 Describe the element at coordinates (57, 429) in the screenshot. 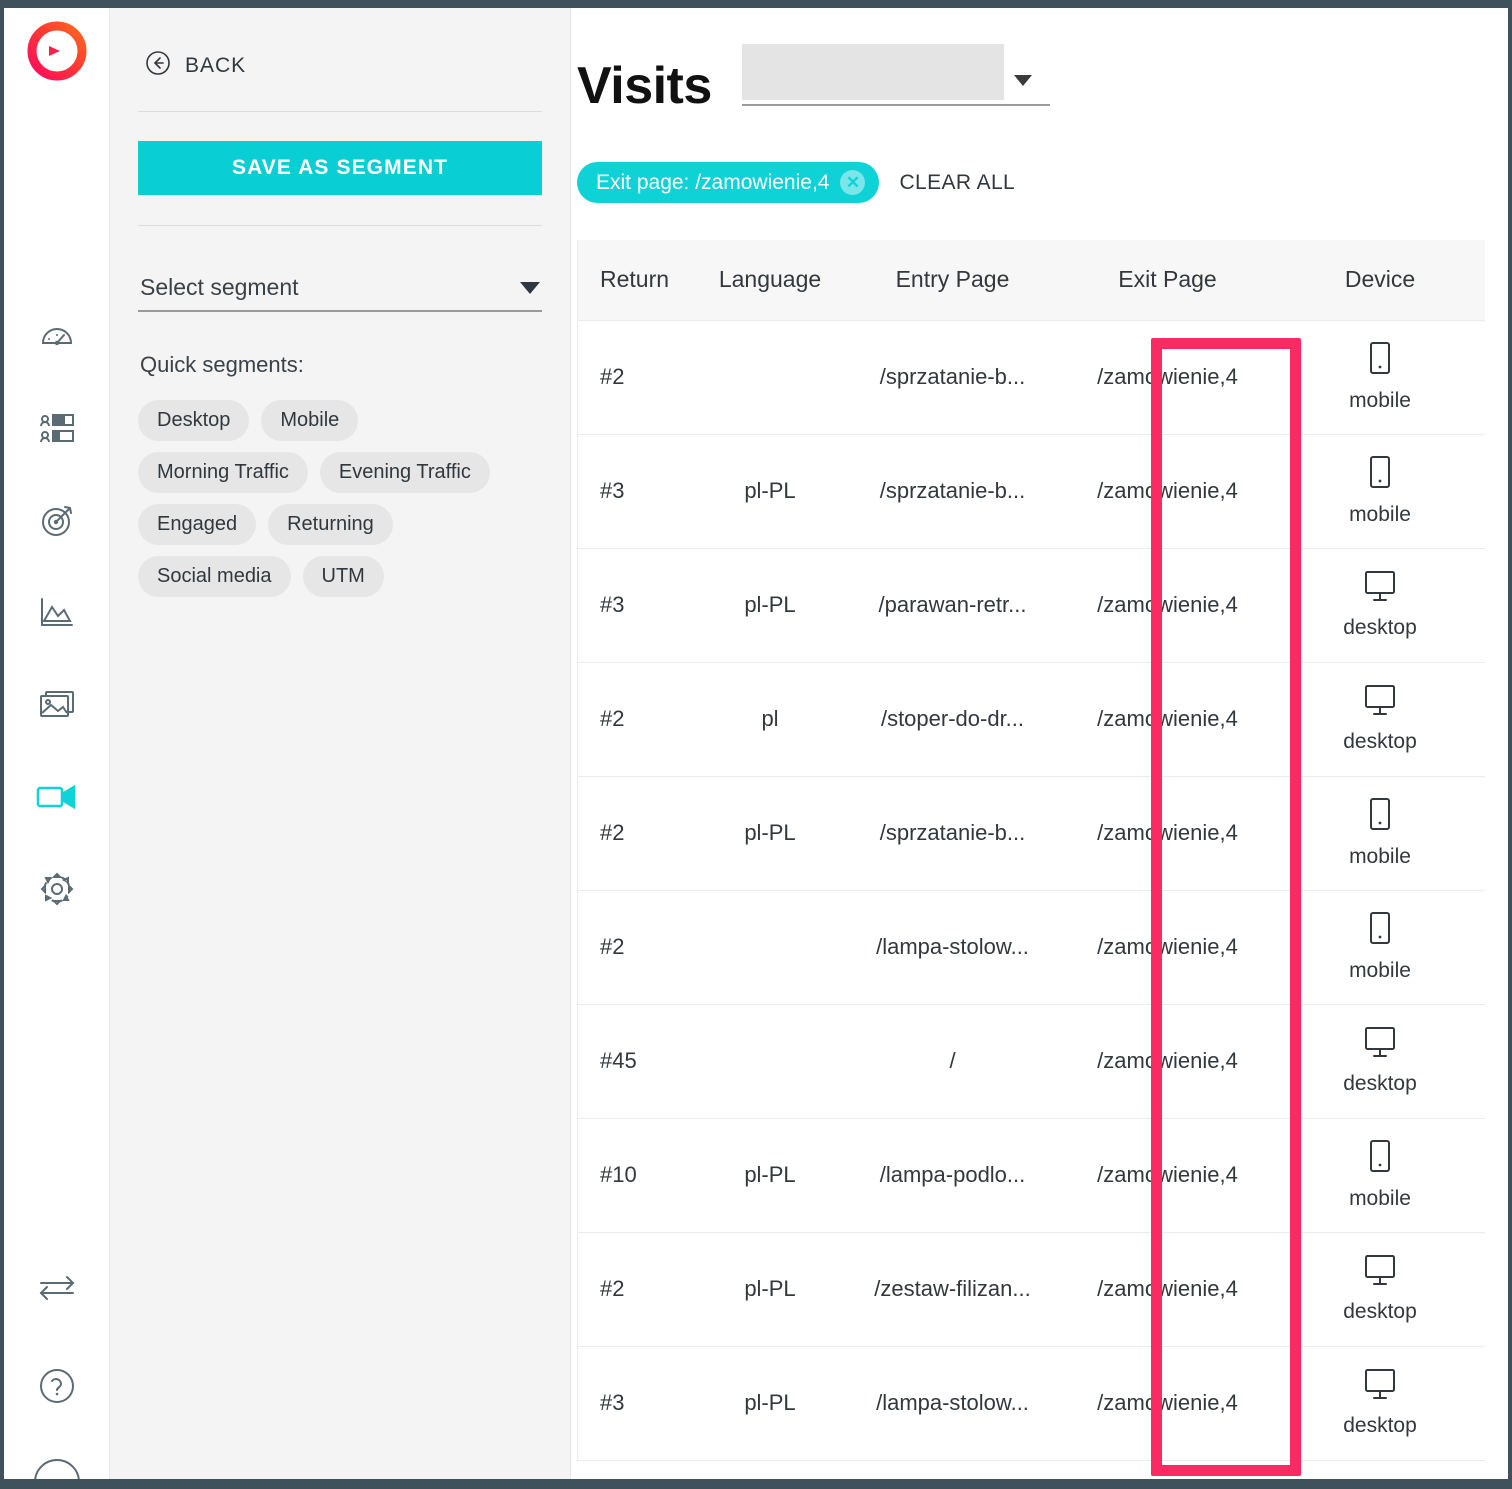

I see `audience-users-icon` at that location.